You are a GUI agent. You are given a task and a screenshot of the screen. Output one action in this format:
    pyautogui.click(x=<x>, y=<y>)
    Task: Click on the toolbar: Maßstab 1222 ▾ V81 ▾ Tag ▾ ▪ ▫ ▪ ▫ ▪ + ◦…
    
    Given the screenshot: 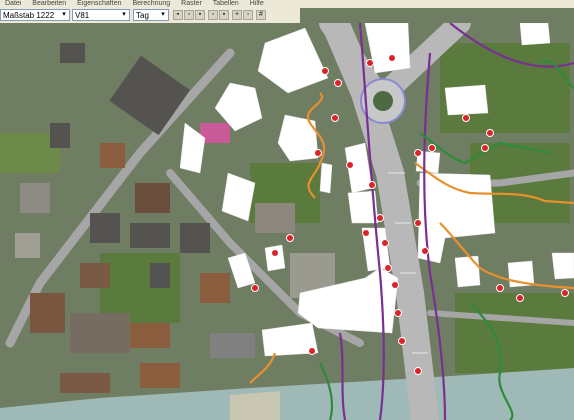 What is the action you would take?
    pyautogui.click(x=150, y=16)
    